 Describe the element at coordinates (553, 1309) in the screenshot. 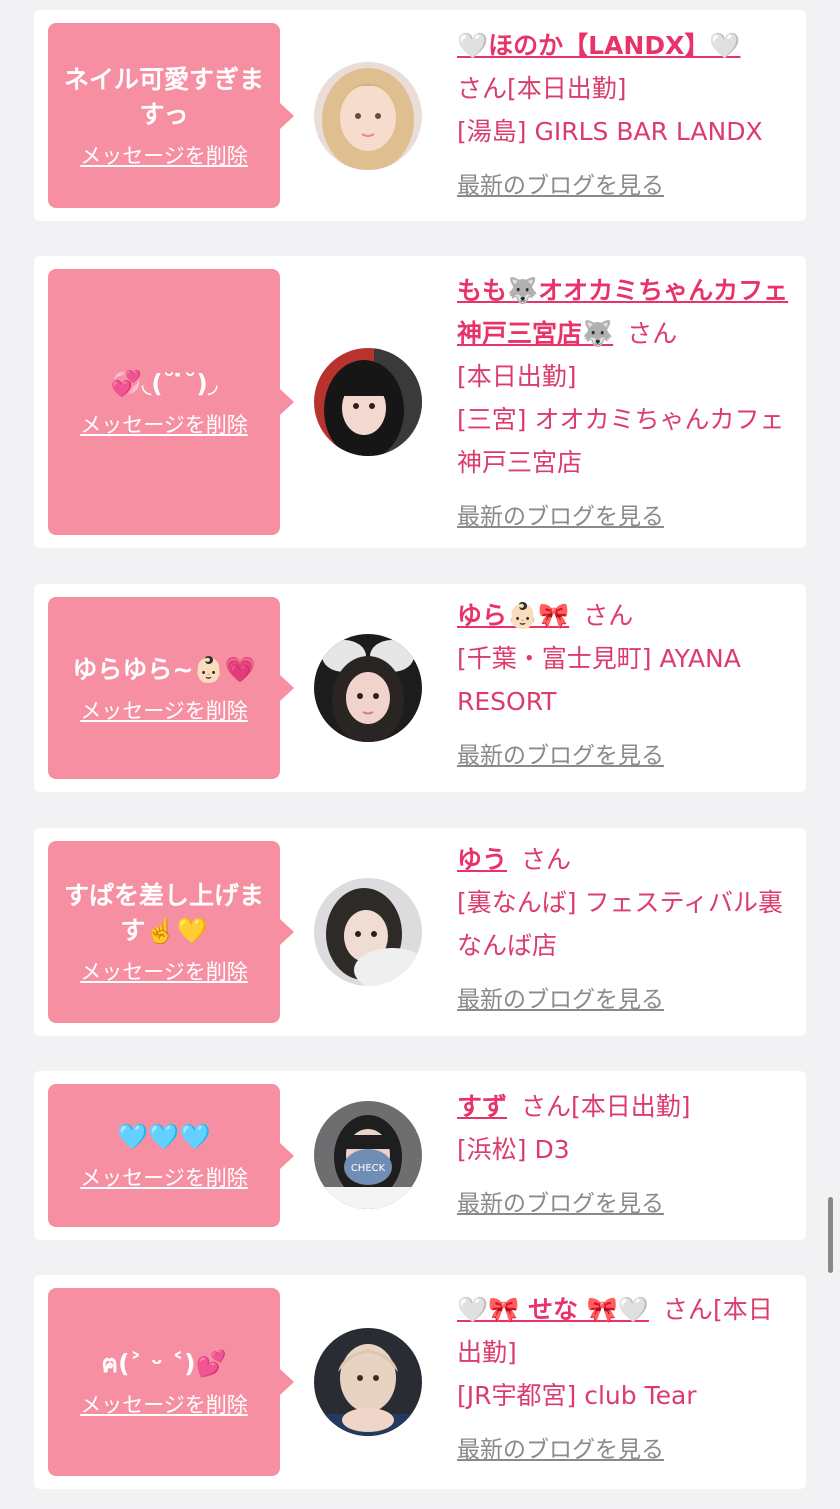

I see `cast-name-link: 🤍🎀 せな 🎀🤍` at that location.